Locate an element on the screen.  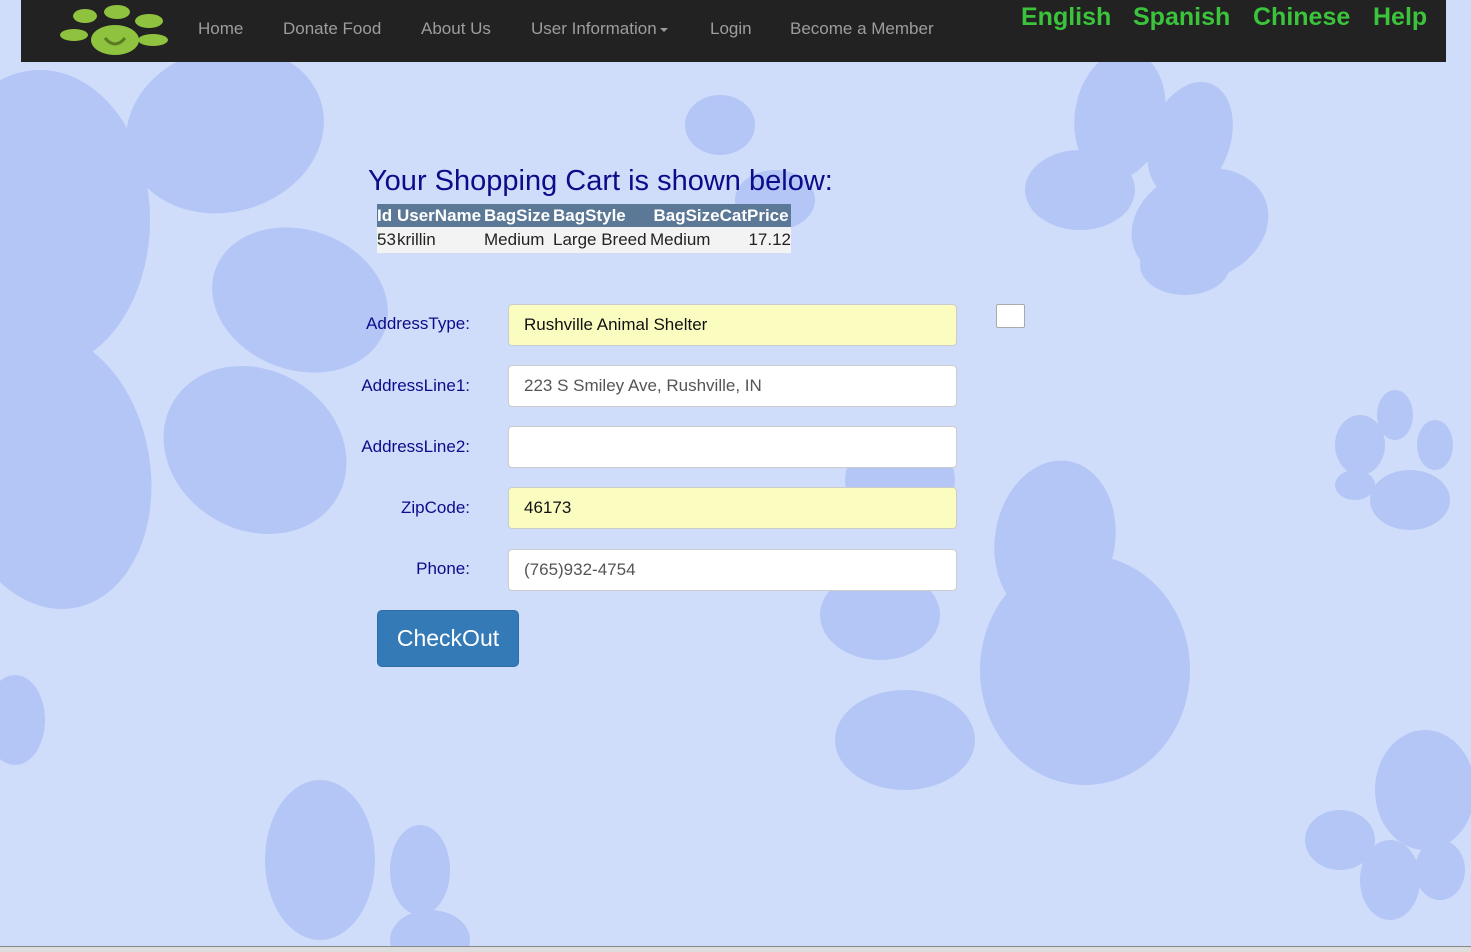
window-bottom-edge is located at coordinates (735, 949).